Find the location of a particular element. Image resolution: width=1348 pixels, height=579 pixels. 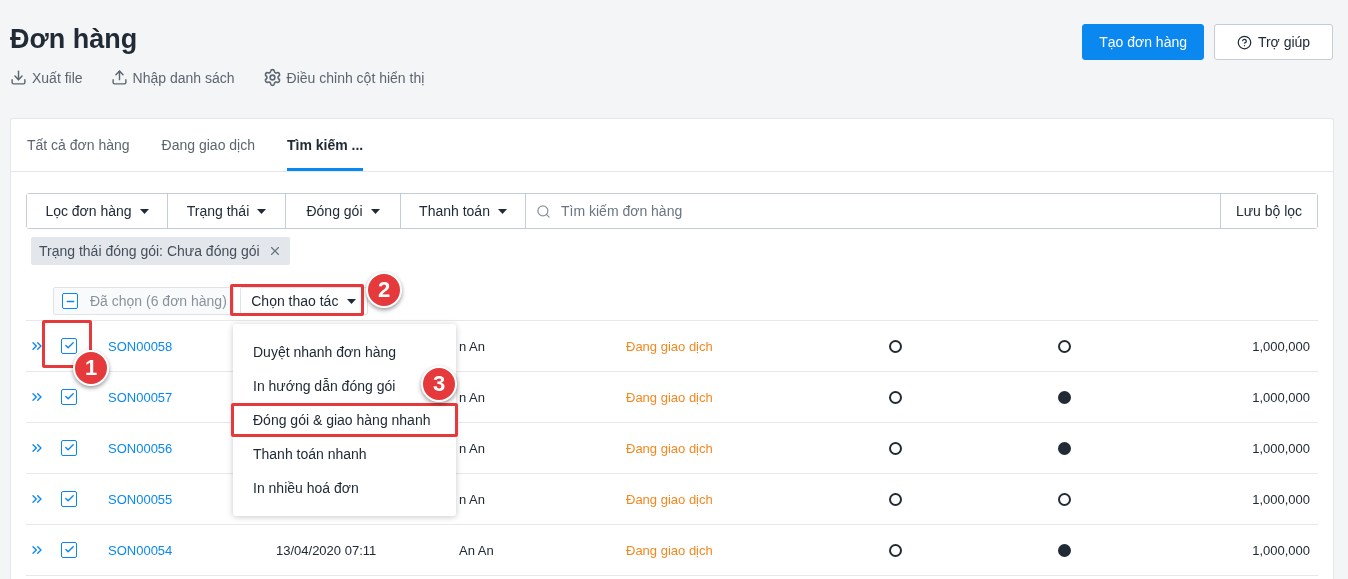

download-icon is located at coordinates (18, 77).